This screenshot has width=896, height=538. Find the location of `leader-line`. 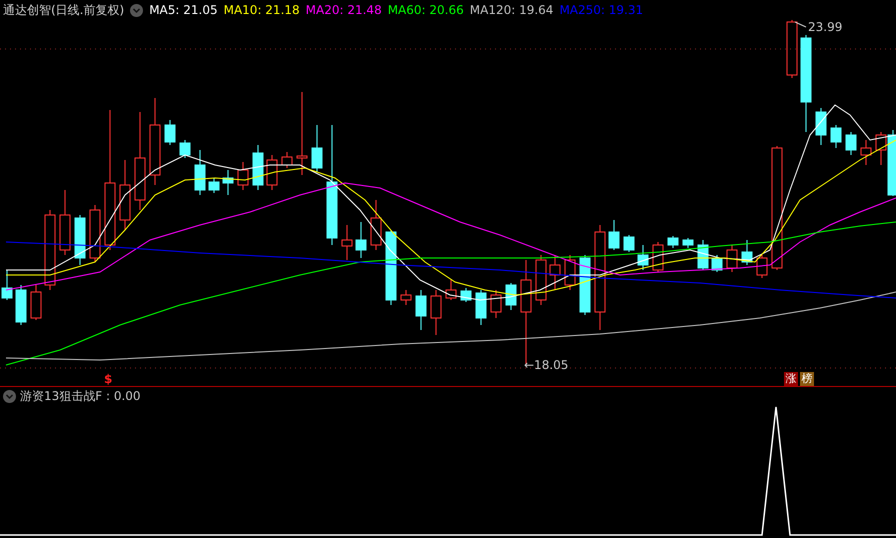

leader-line is located at coordinates (800, 25).